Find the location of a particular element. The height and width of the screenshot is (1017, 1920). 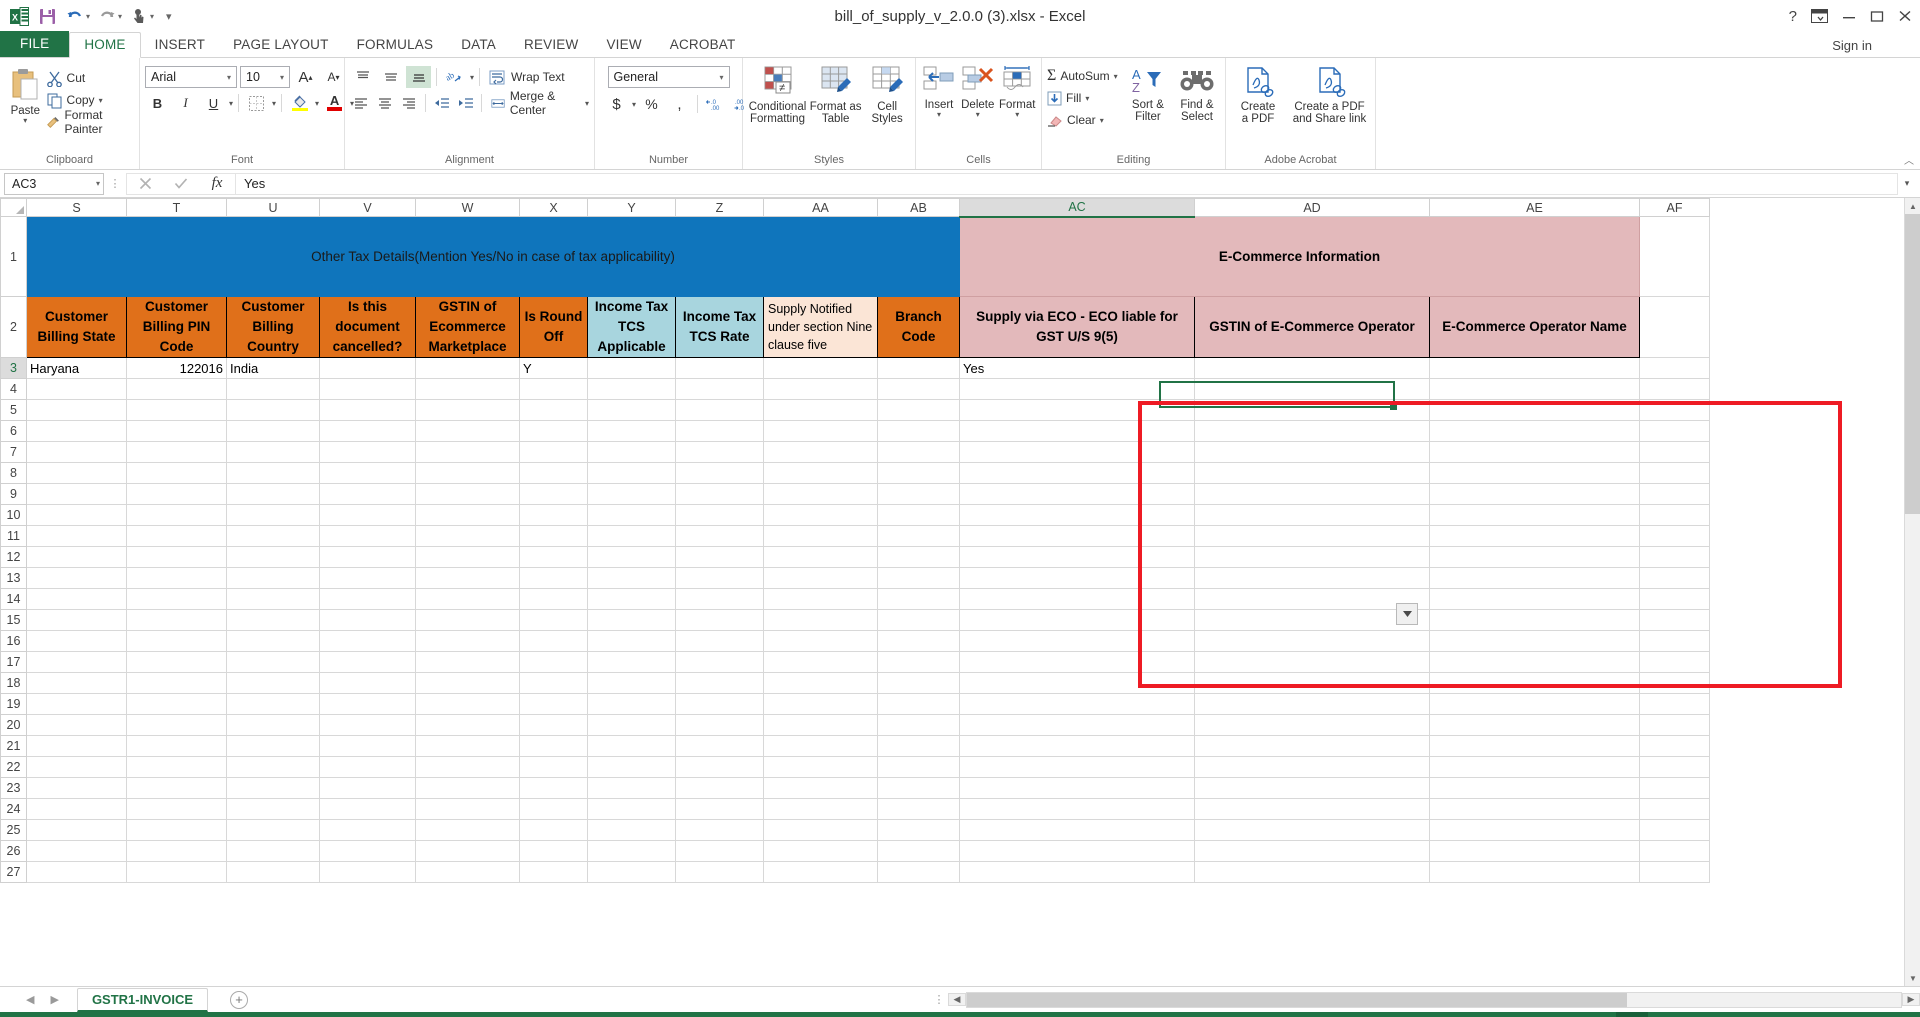

cell-Z15 is located at coordinates (719, 620).